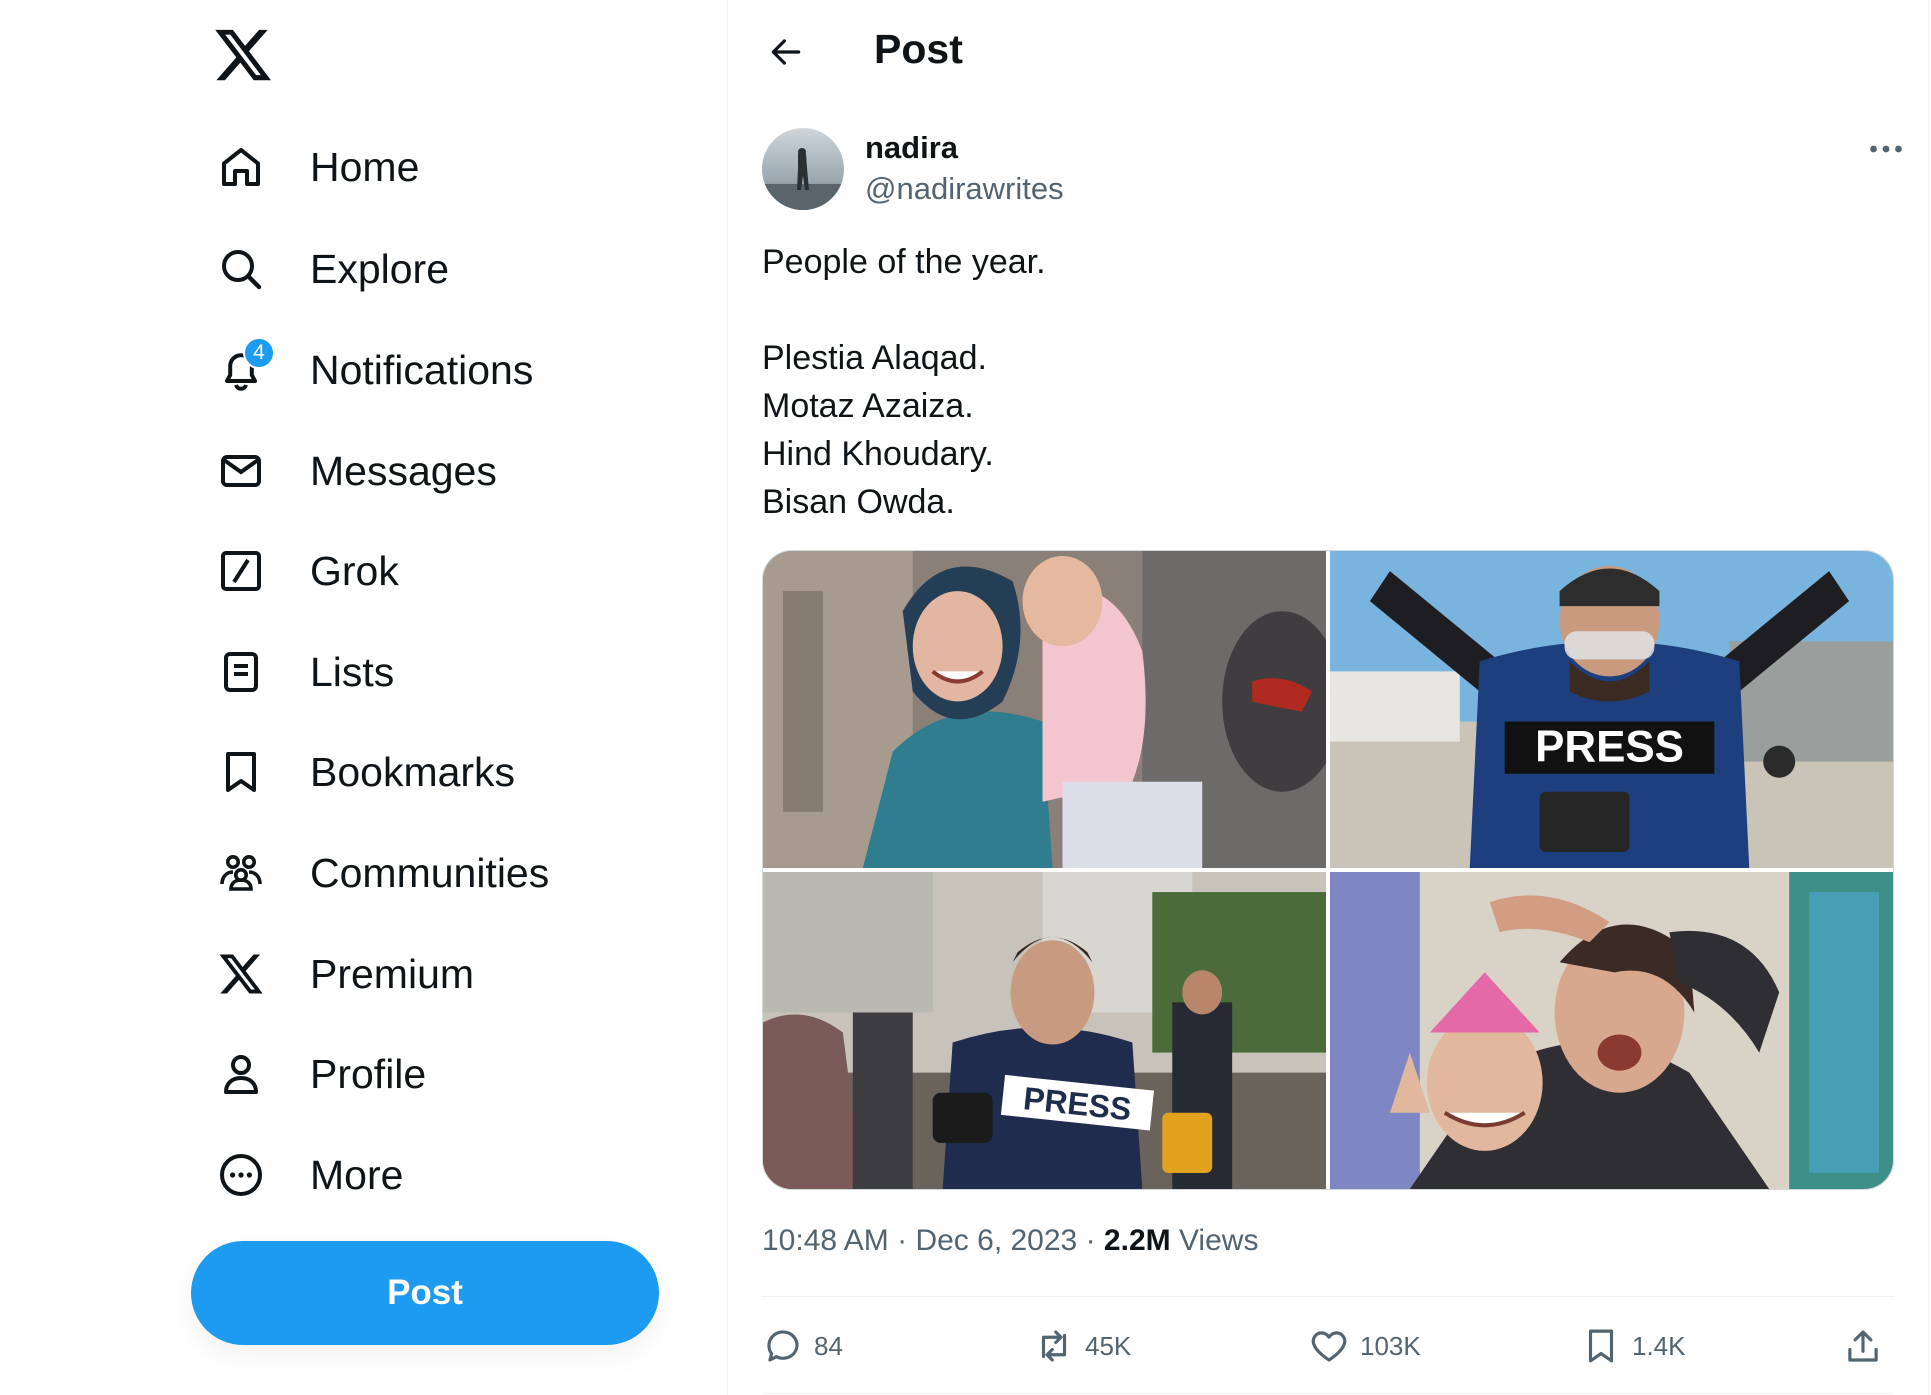 Image resolution: width=1931 pixels, height=1395 pixels. What do you see at coordinates (380, 268) in the screenshot?
I see `sidebar-item-label: Explore` at bounding box center [380, 268].